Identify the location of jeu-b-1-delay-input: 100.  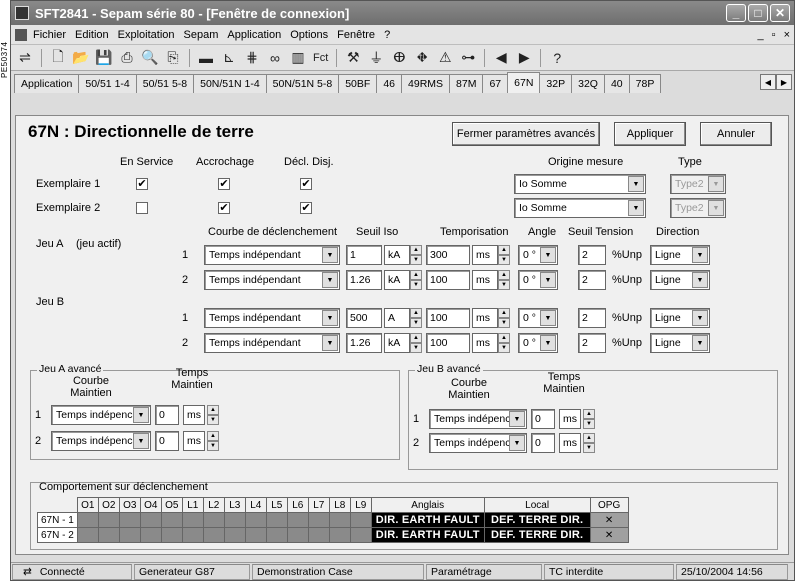
(448, 318).